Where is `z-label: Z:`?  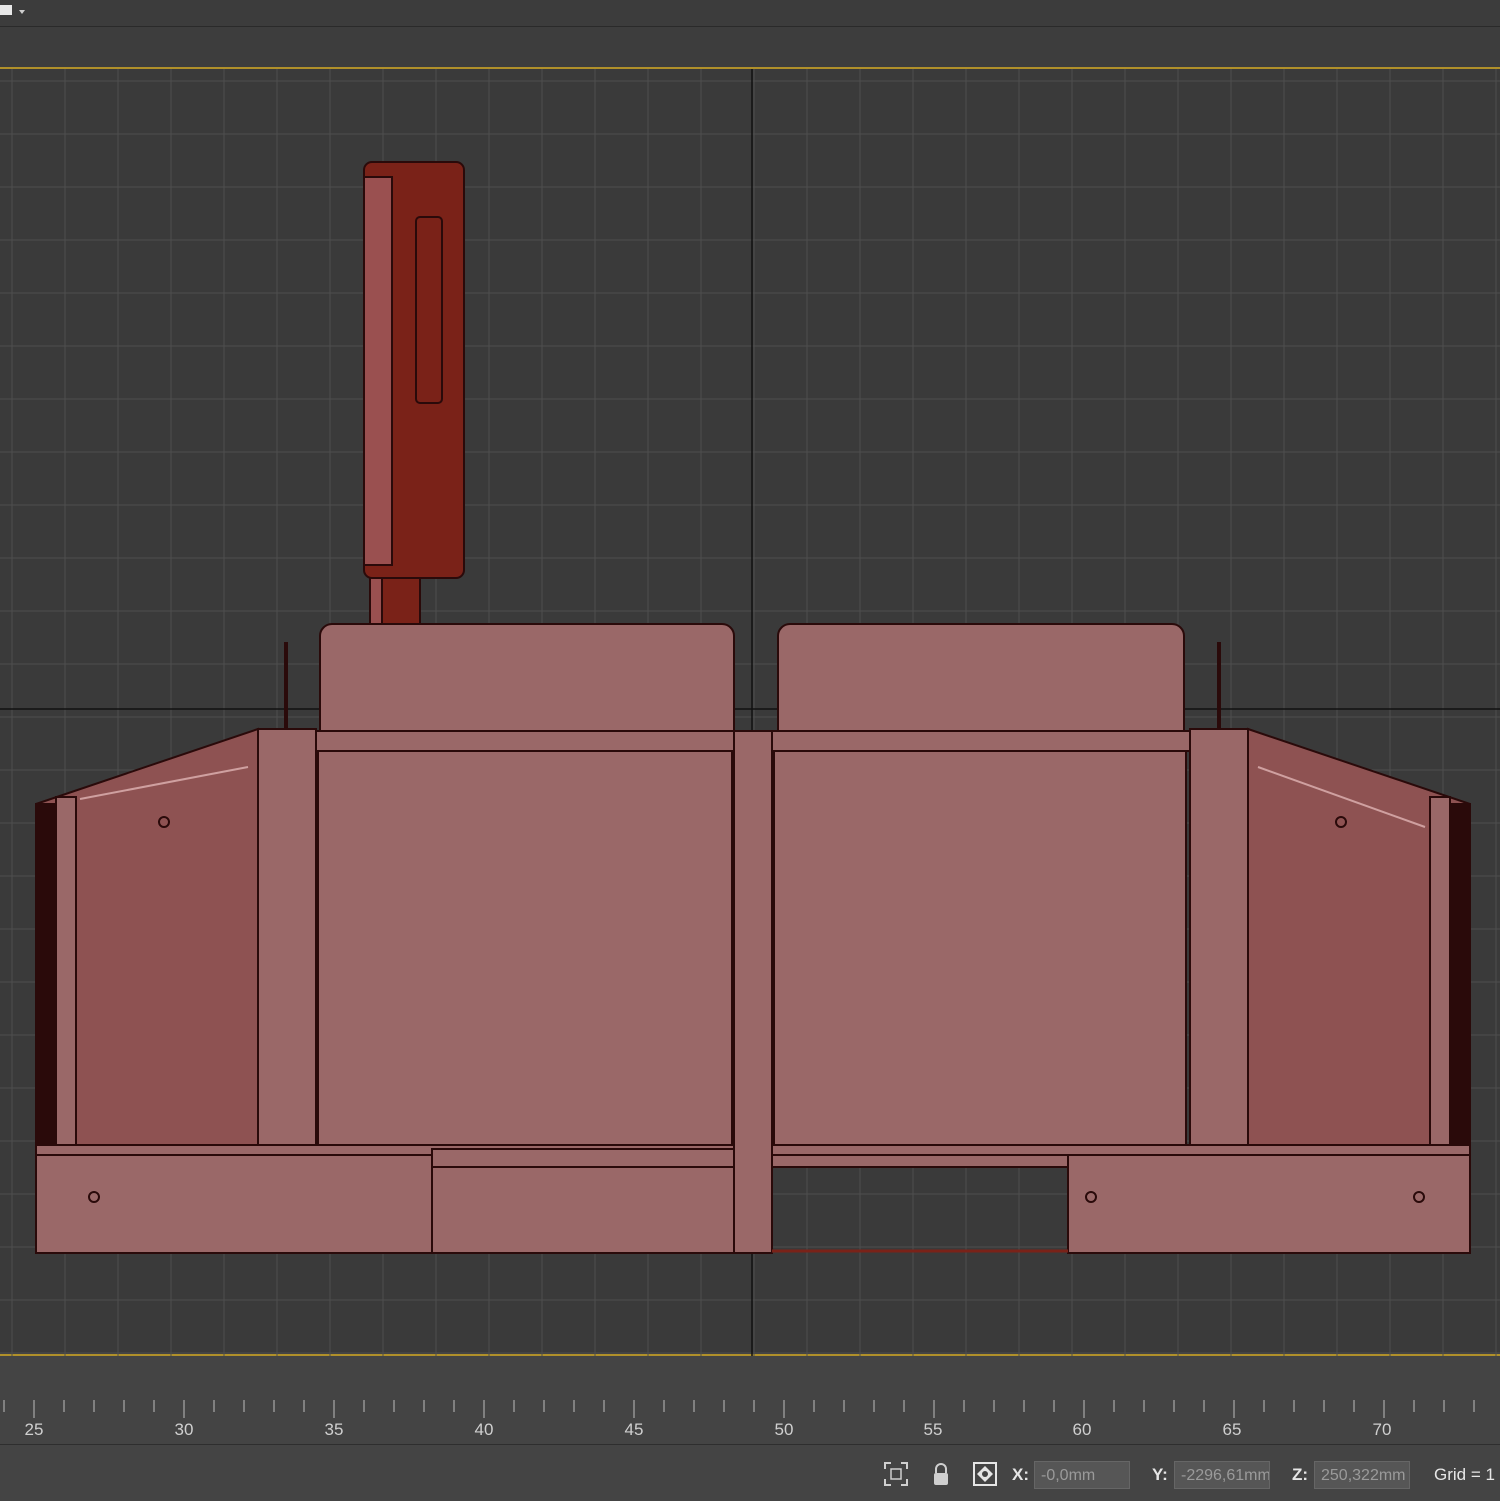 z-label: Z: is located at coordinates (1300, 1474).